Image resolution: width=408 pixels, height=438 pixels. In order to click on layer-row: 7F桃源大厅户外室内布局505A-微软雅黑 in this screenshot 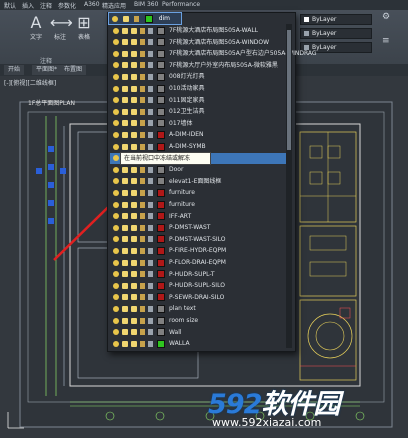, I will do `click(200, 65)`.